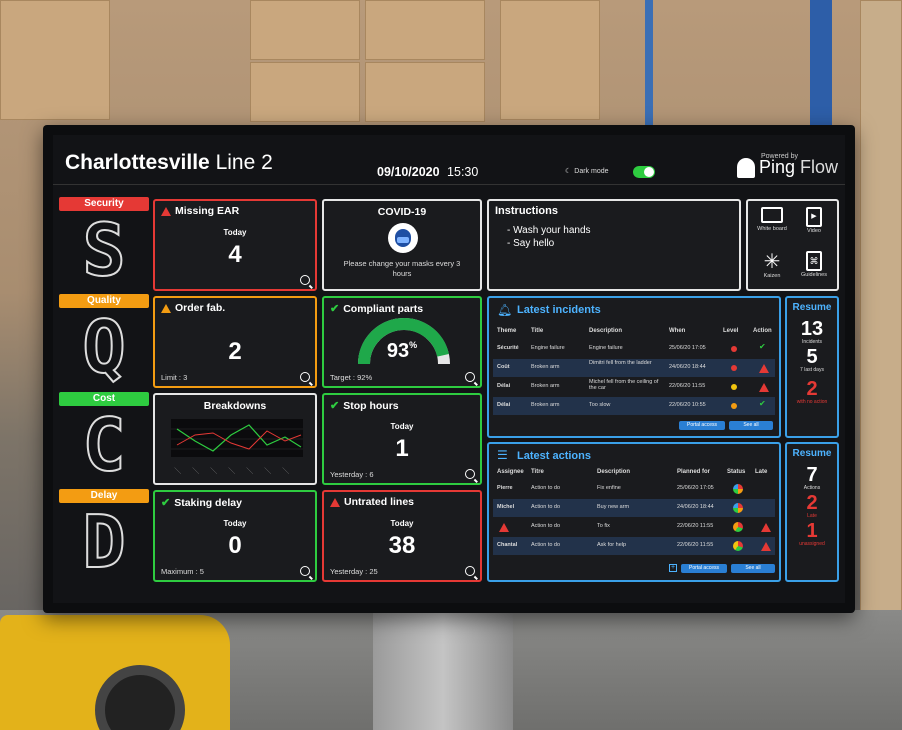 The image size is (902, 730). Describe the element at coordinates (463, 172) in the screenshot. I see `time-text: 15:30` at that location.